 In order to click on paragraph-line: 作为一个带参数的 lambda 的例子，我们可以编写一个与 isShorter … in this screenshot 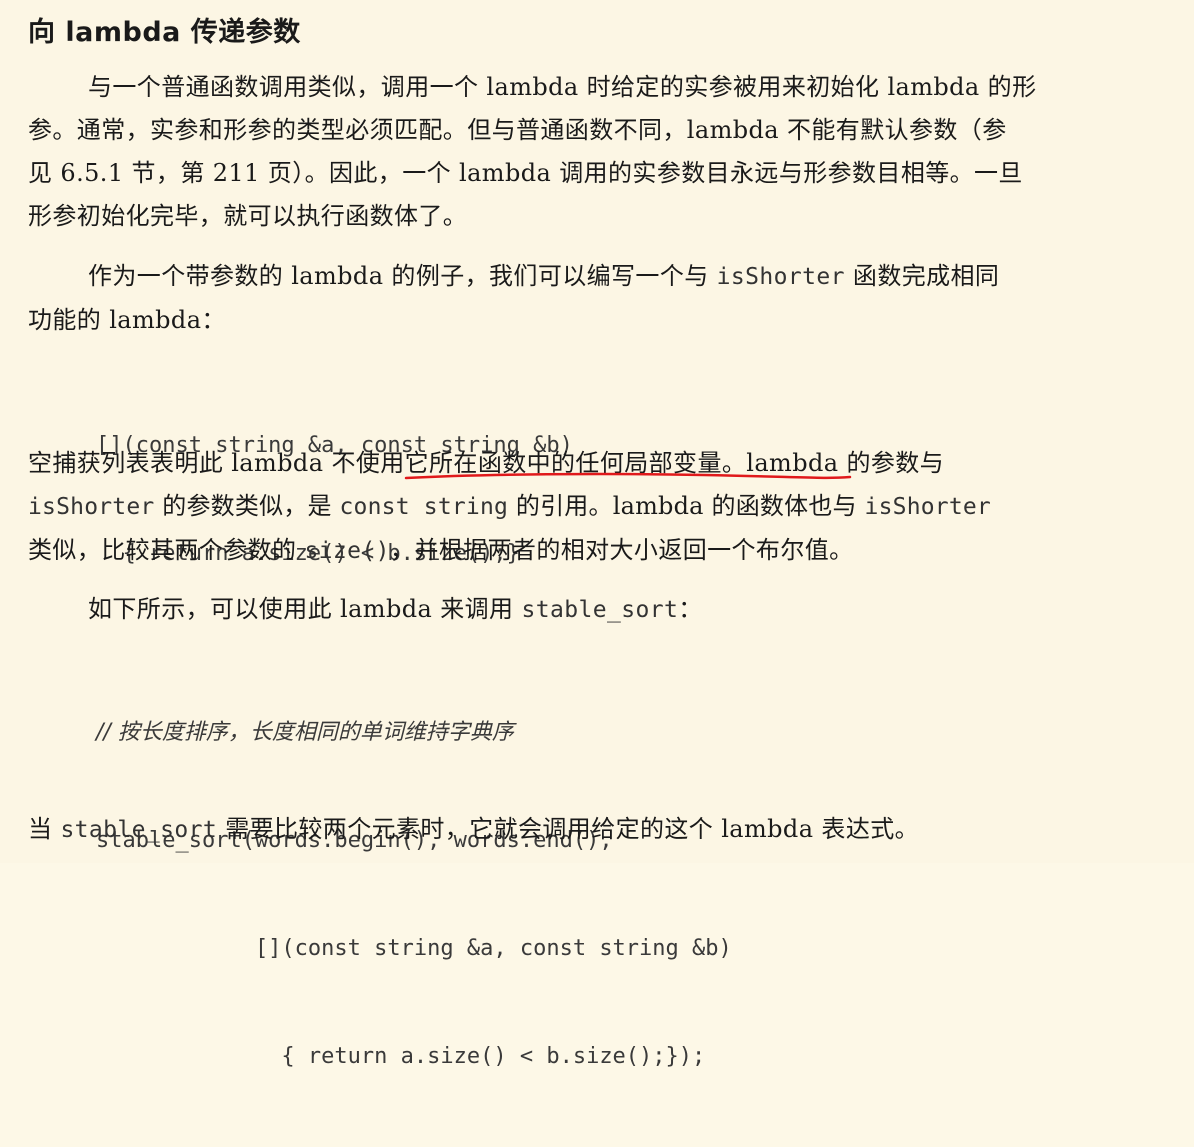, I will do `click(603, 277)`.